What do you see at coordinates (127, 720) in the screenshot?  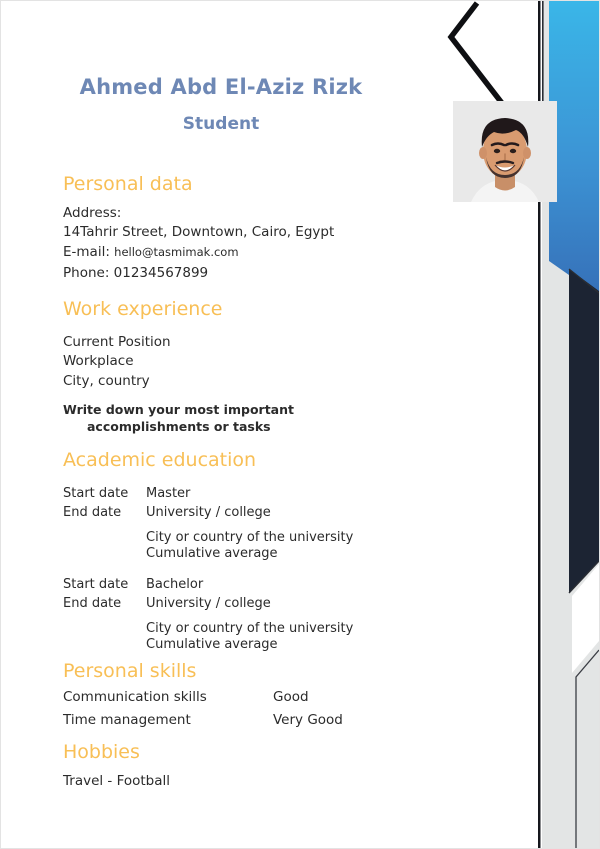 I see `skill-1-name: Time management` at bounding box center [127, 720].